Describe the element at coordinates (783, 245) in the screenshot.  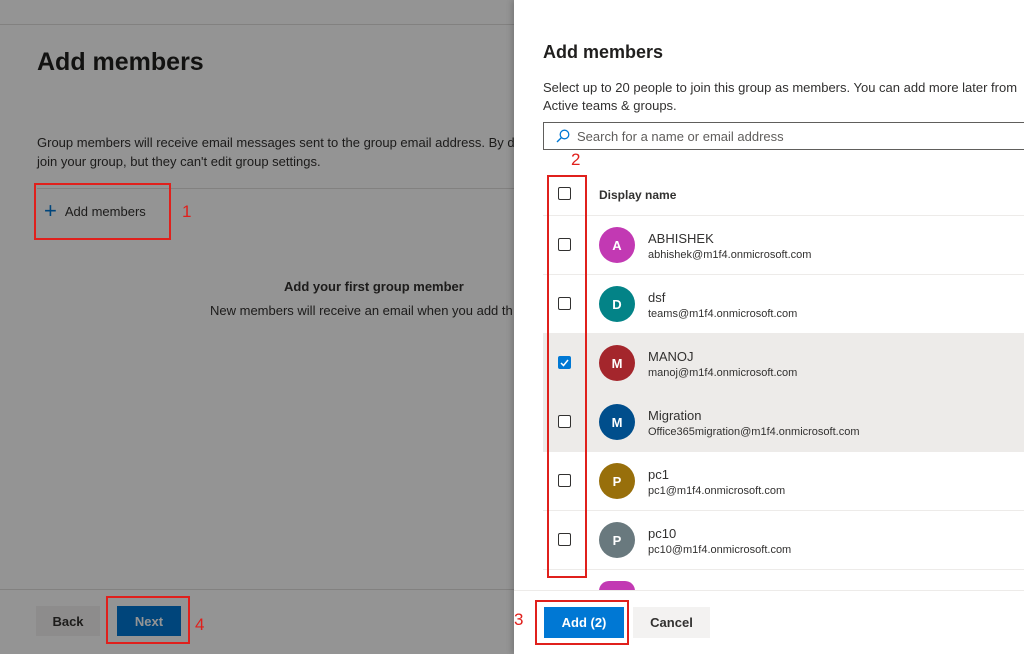
I see `user-row-abhishek: A ABHISHEK abhishek@m1f4.onmicrosoft.com` at that location.